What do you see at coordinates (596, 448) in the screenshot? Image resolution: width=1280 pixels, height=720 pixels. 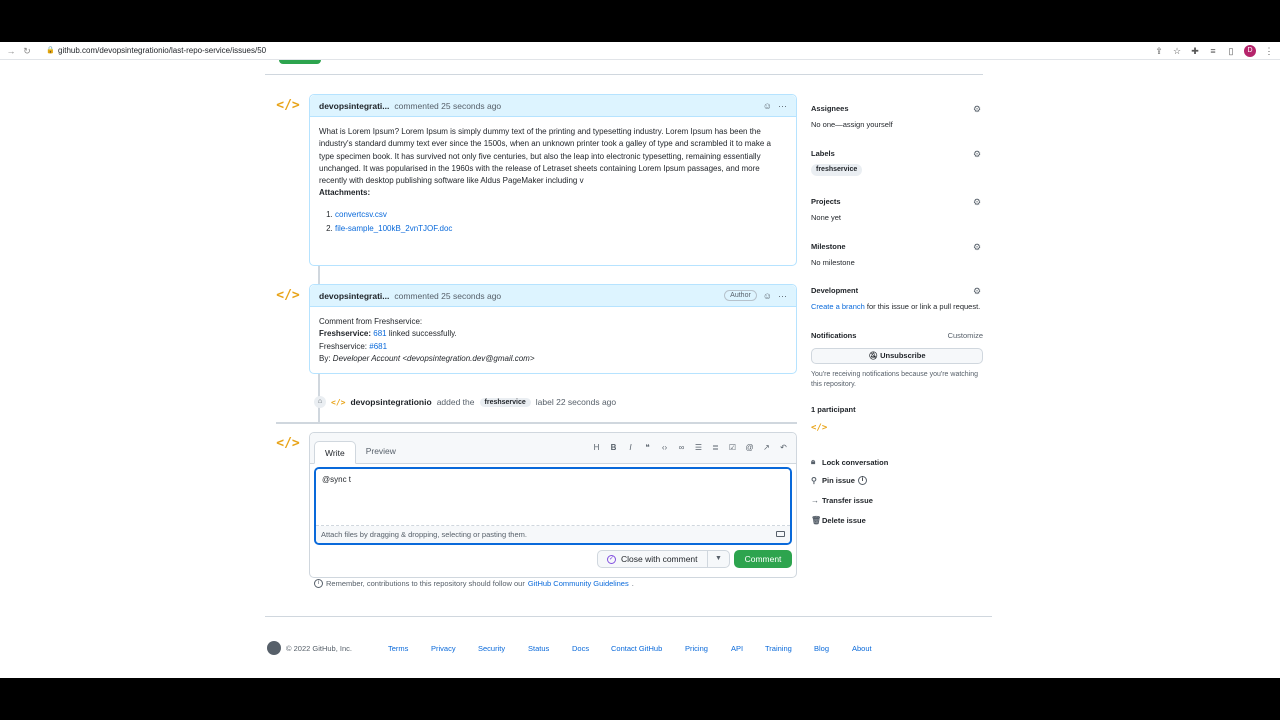 I see `heading-icon: H` at bounding box center [596, 448].